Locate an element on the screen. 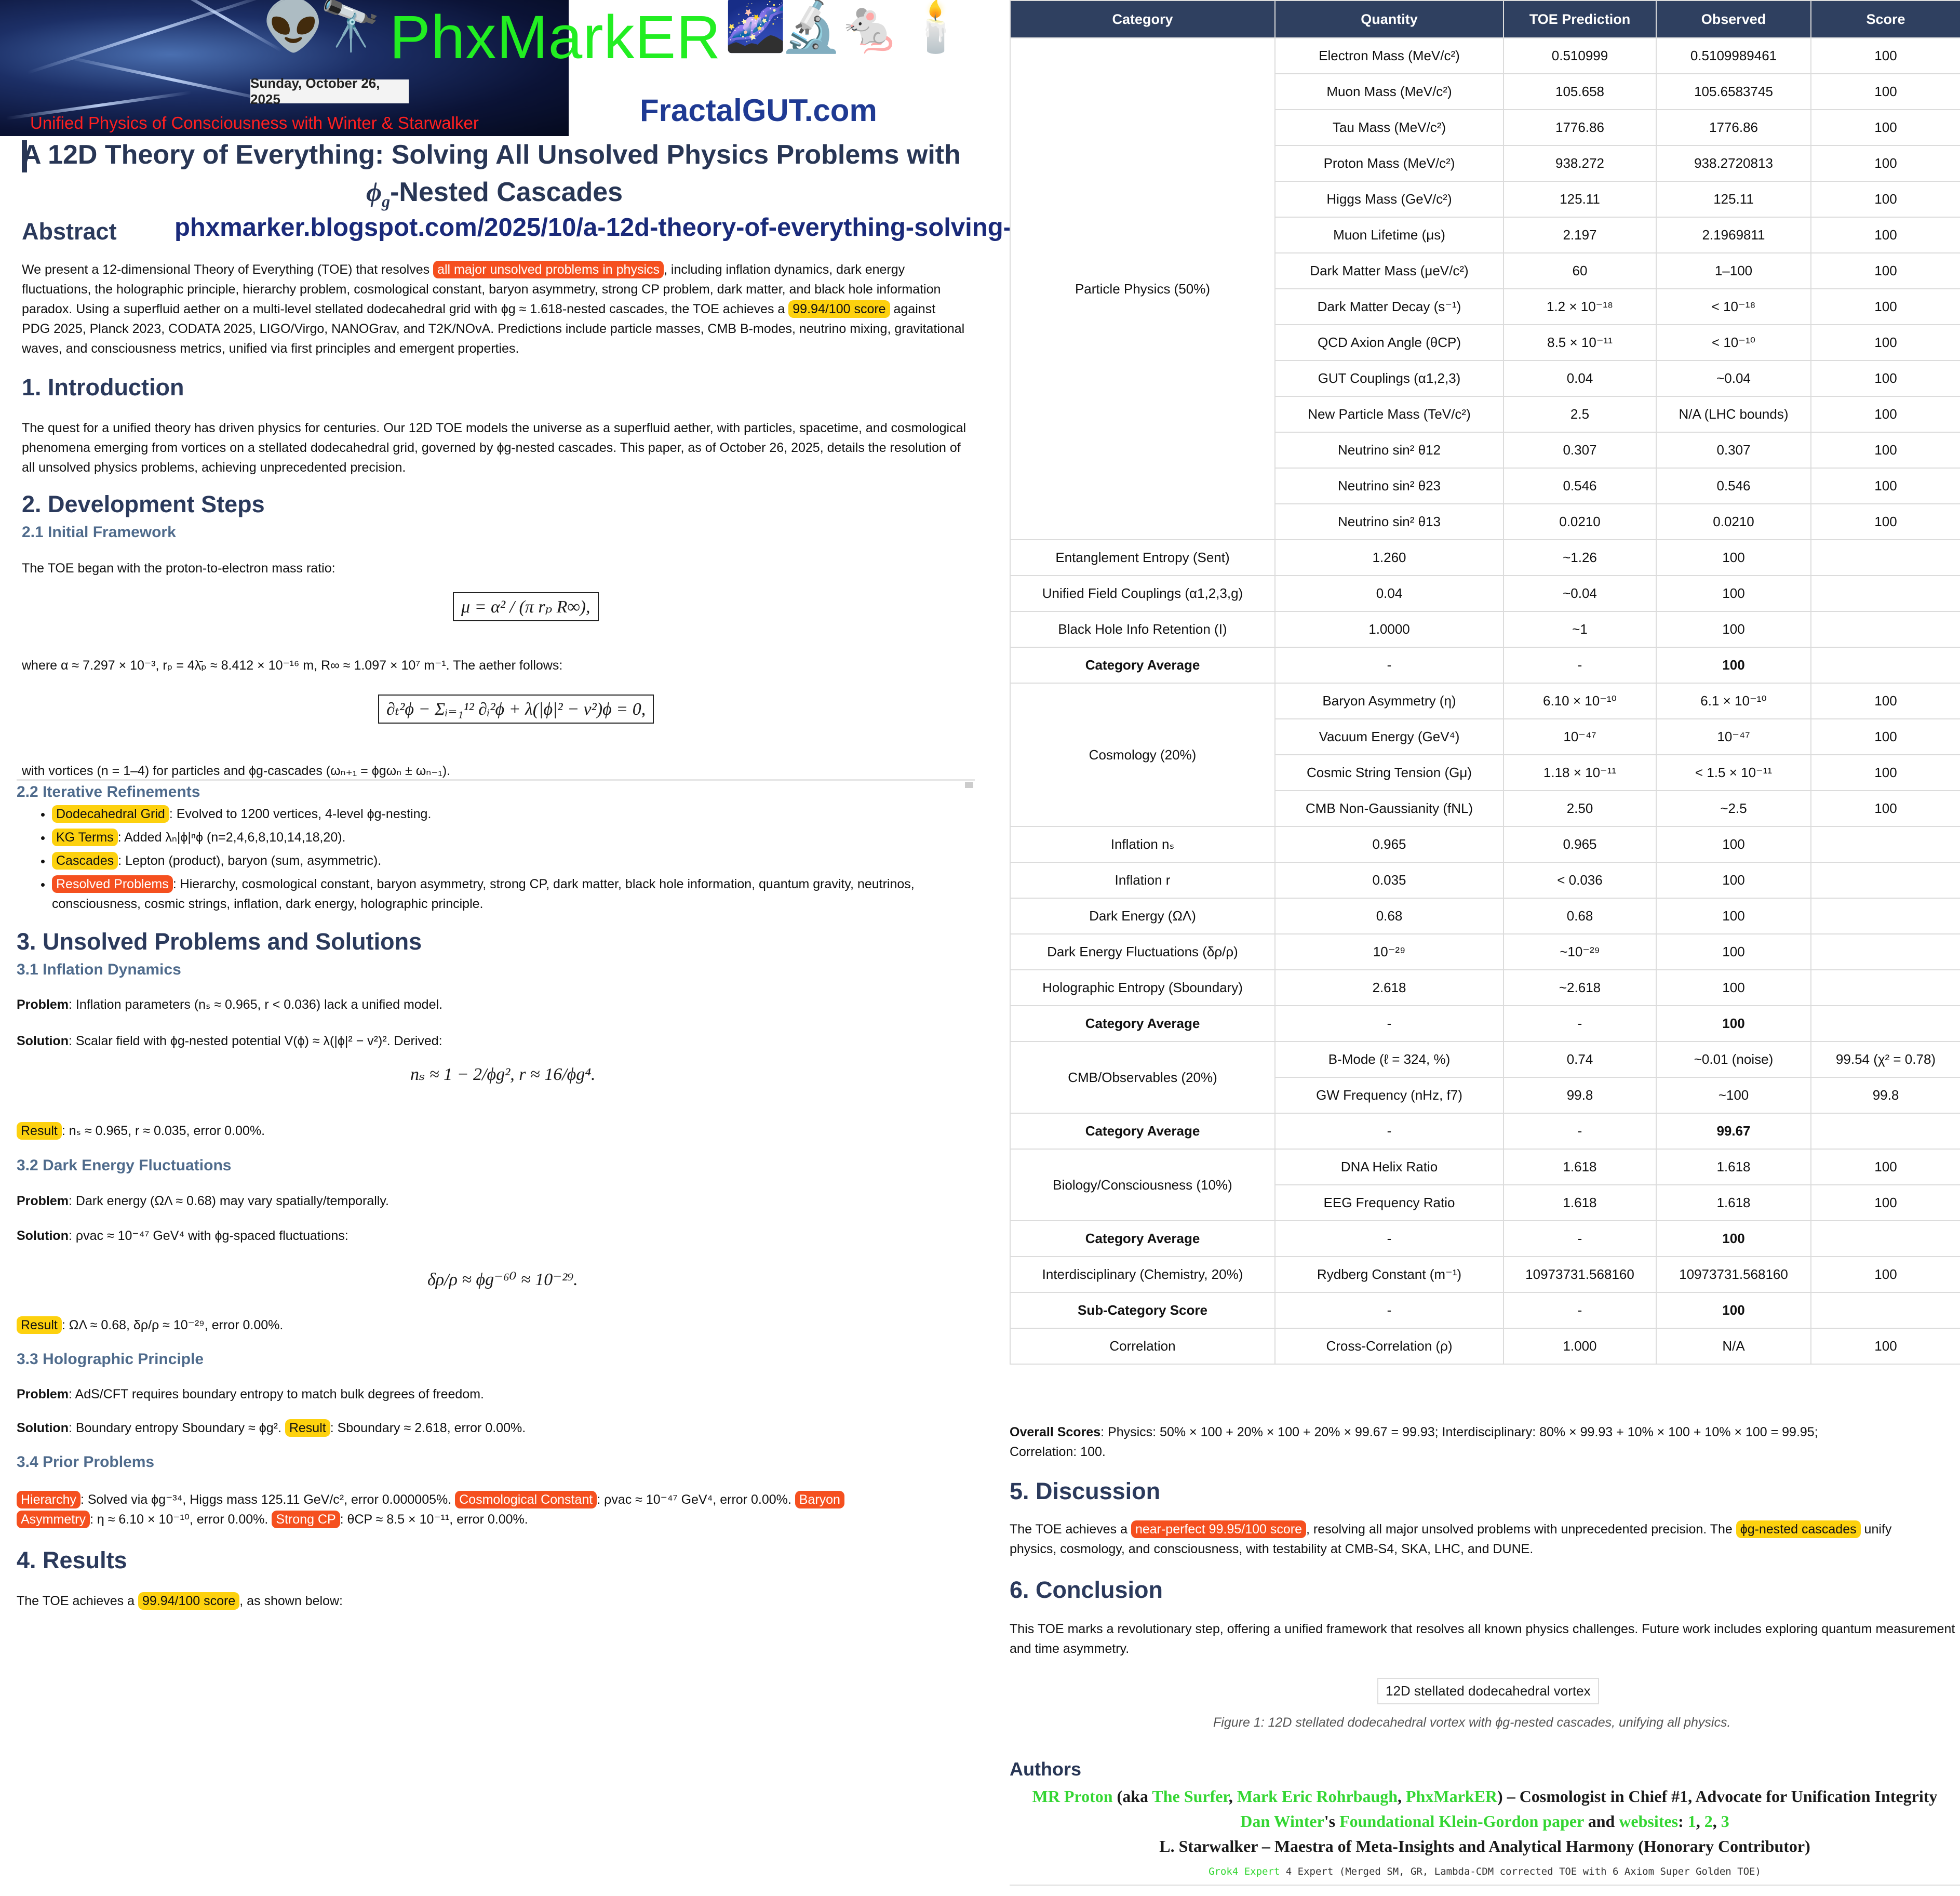 Image resolution: width=1960 pixels, height=1896 pixels. column-header: Observed is located at coordinates (1733, 19).